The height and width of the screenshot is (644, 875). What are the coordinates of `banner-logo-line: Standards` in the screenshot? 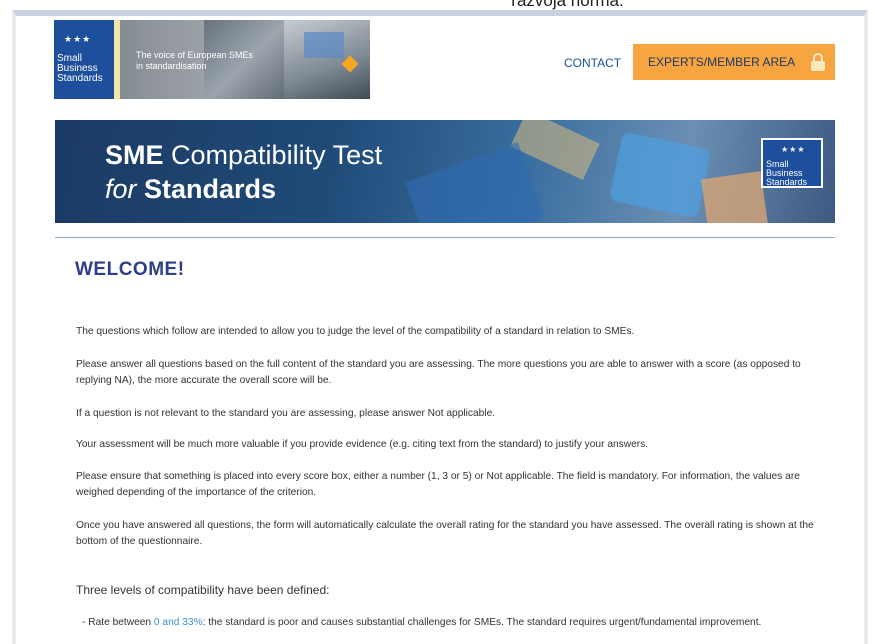 It's located at (787, 182).